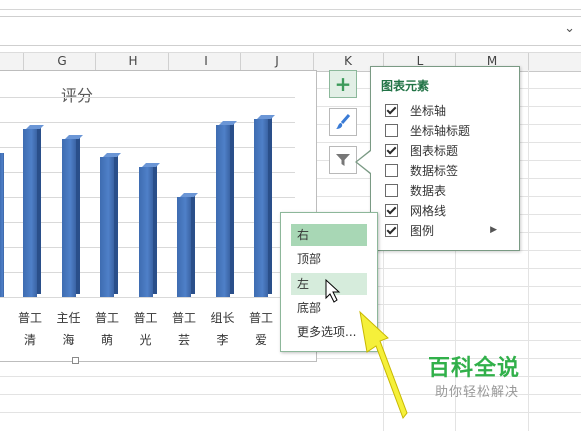  I want to click on mouse-cursor-icon, so click(333, 290).